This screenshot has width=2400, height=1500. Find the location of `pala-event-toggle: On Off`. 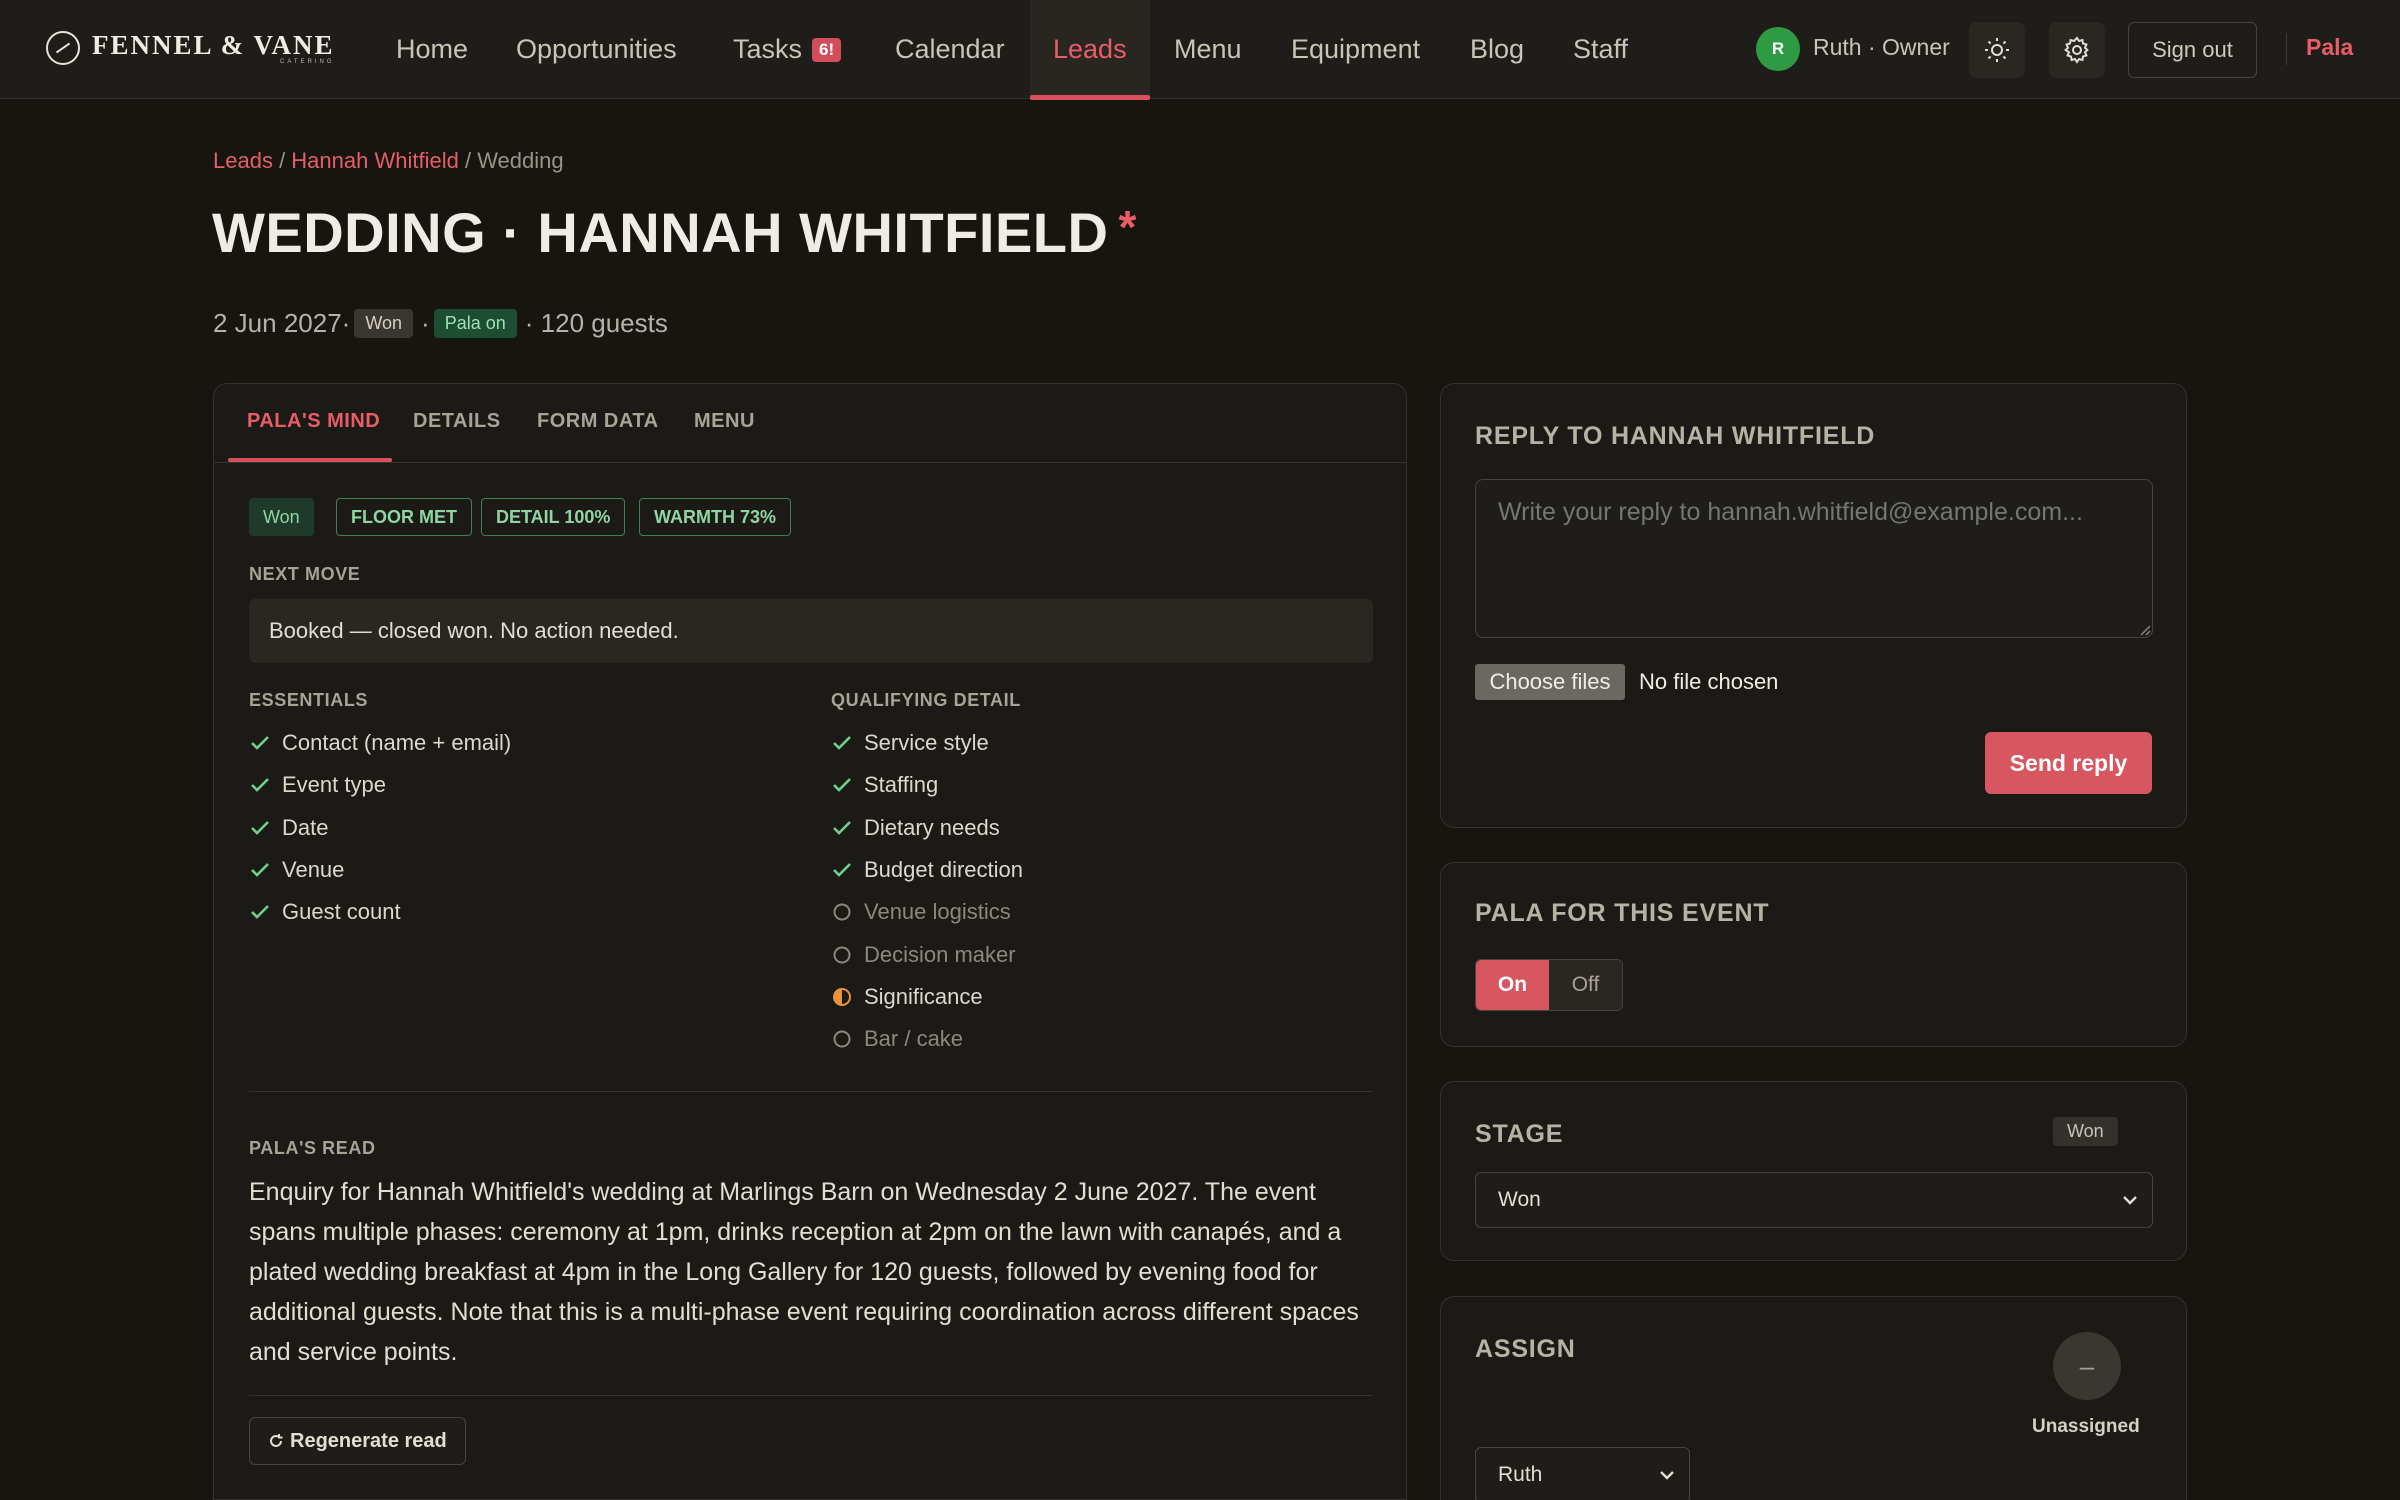

pala-event-toggle: On Off is located at coordinates (1549, 985).